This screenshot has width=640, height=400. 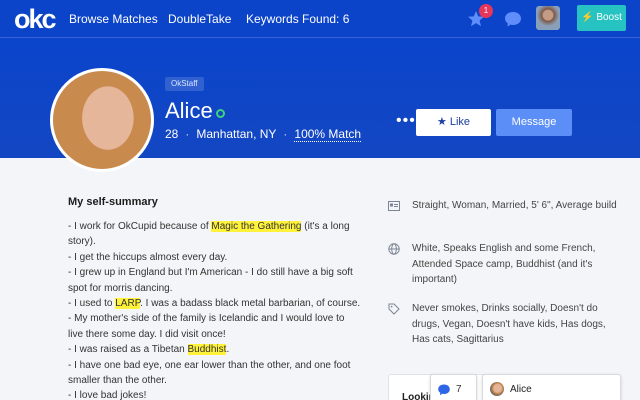 I want to click on summary-line: - I get the hiccups almost every day., so click(x=215, y=257).